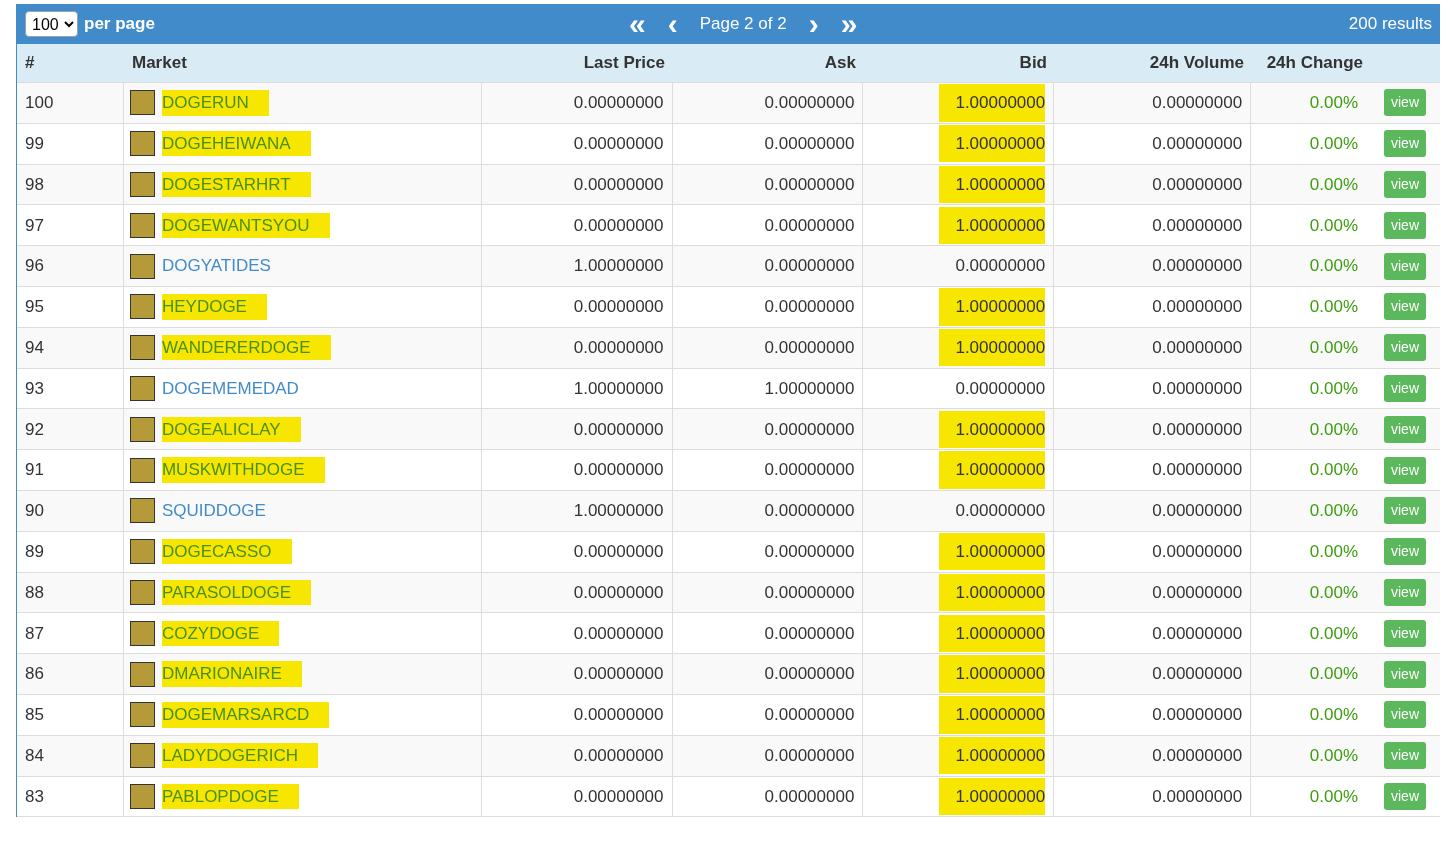 This screenshot has width=1450, height=845. What do you see at coordinates (34, 633) in the screenshot?
I see `row-number: 87` at bounding box center [34, 633].